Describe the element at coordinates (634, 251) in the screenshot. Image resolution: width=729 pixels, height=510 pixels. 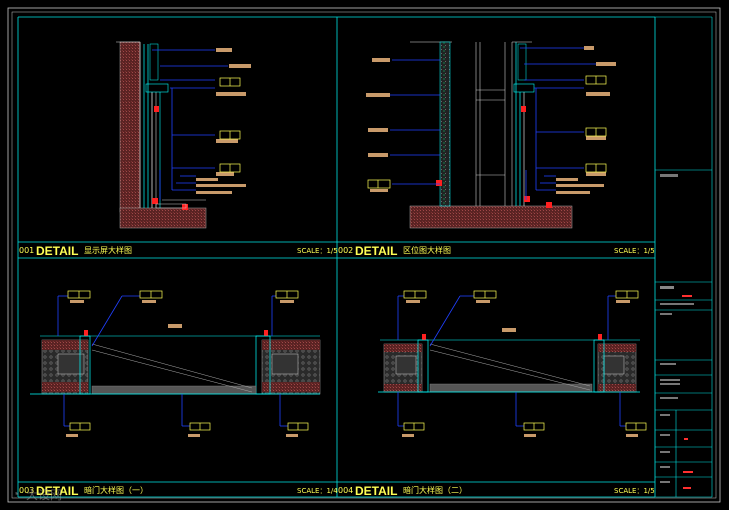
I see `panel-2-scale: SCALE：1/5` at that location.